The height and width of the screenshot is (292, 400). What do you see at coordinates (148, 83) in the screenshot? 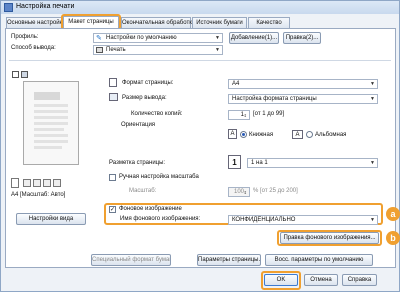
I see `page-size-label: Формат страницы:` at bounding box center [148, 83].